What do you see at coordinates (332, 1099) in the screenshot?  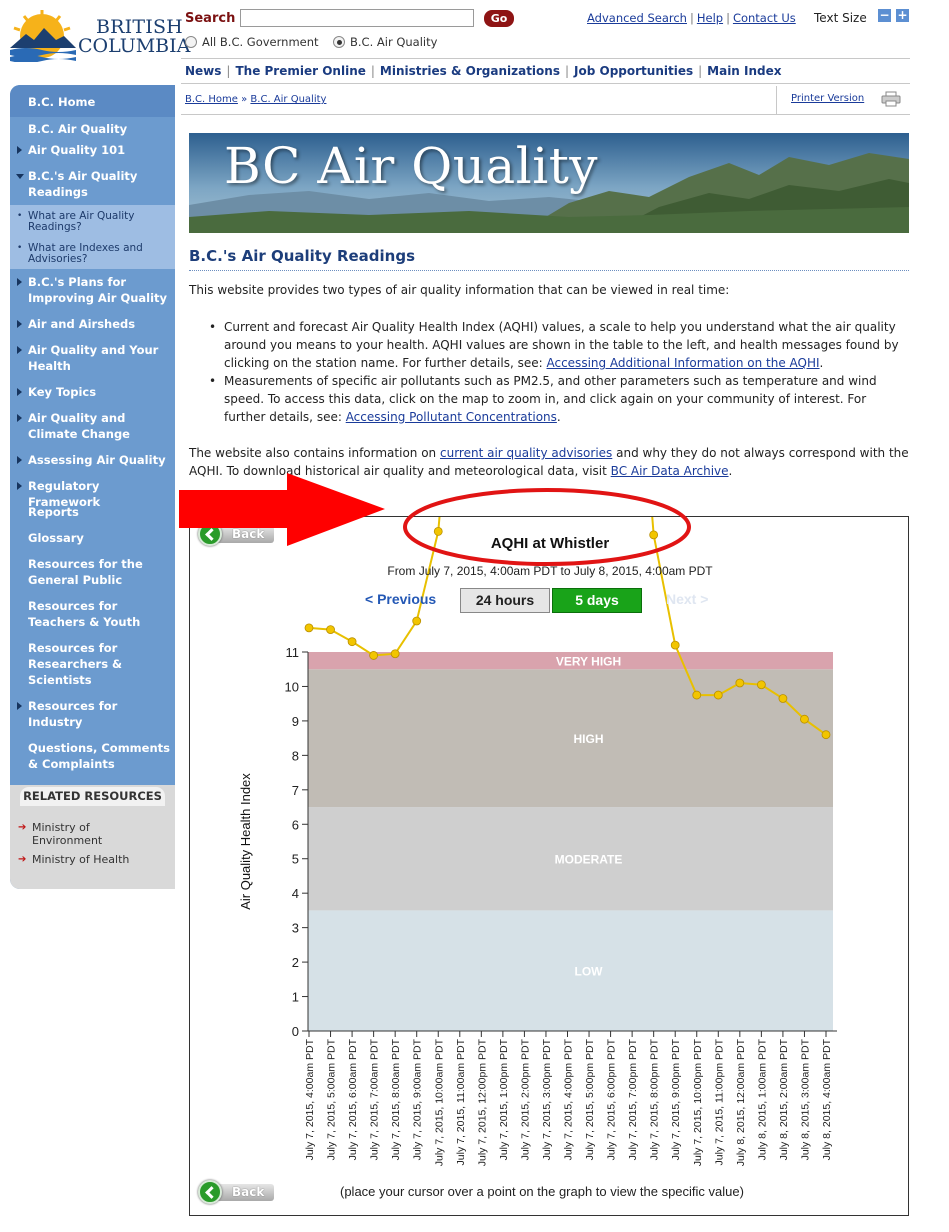 I see `x-tick-label: July 7, 2015, 5:00am PDT` at bounding box center [332, 1099].